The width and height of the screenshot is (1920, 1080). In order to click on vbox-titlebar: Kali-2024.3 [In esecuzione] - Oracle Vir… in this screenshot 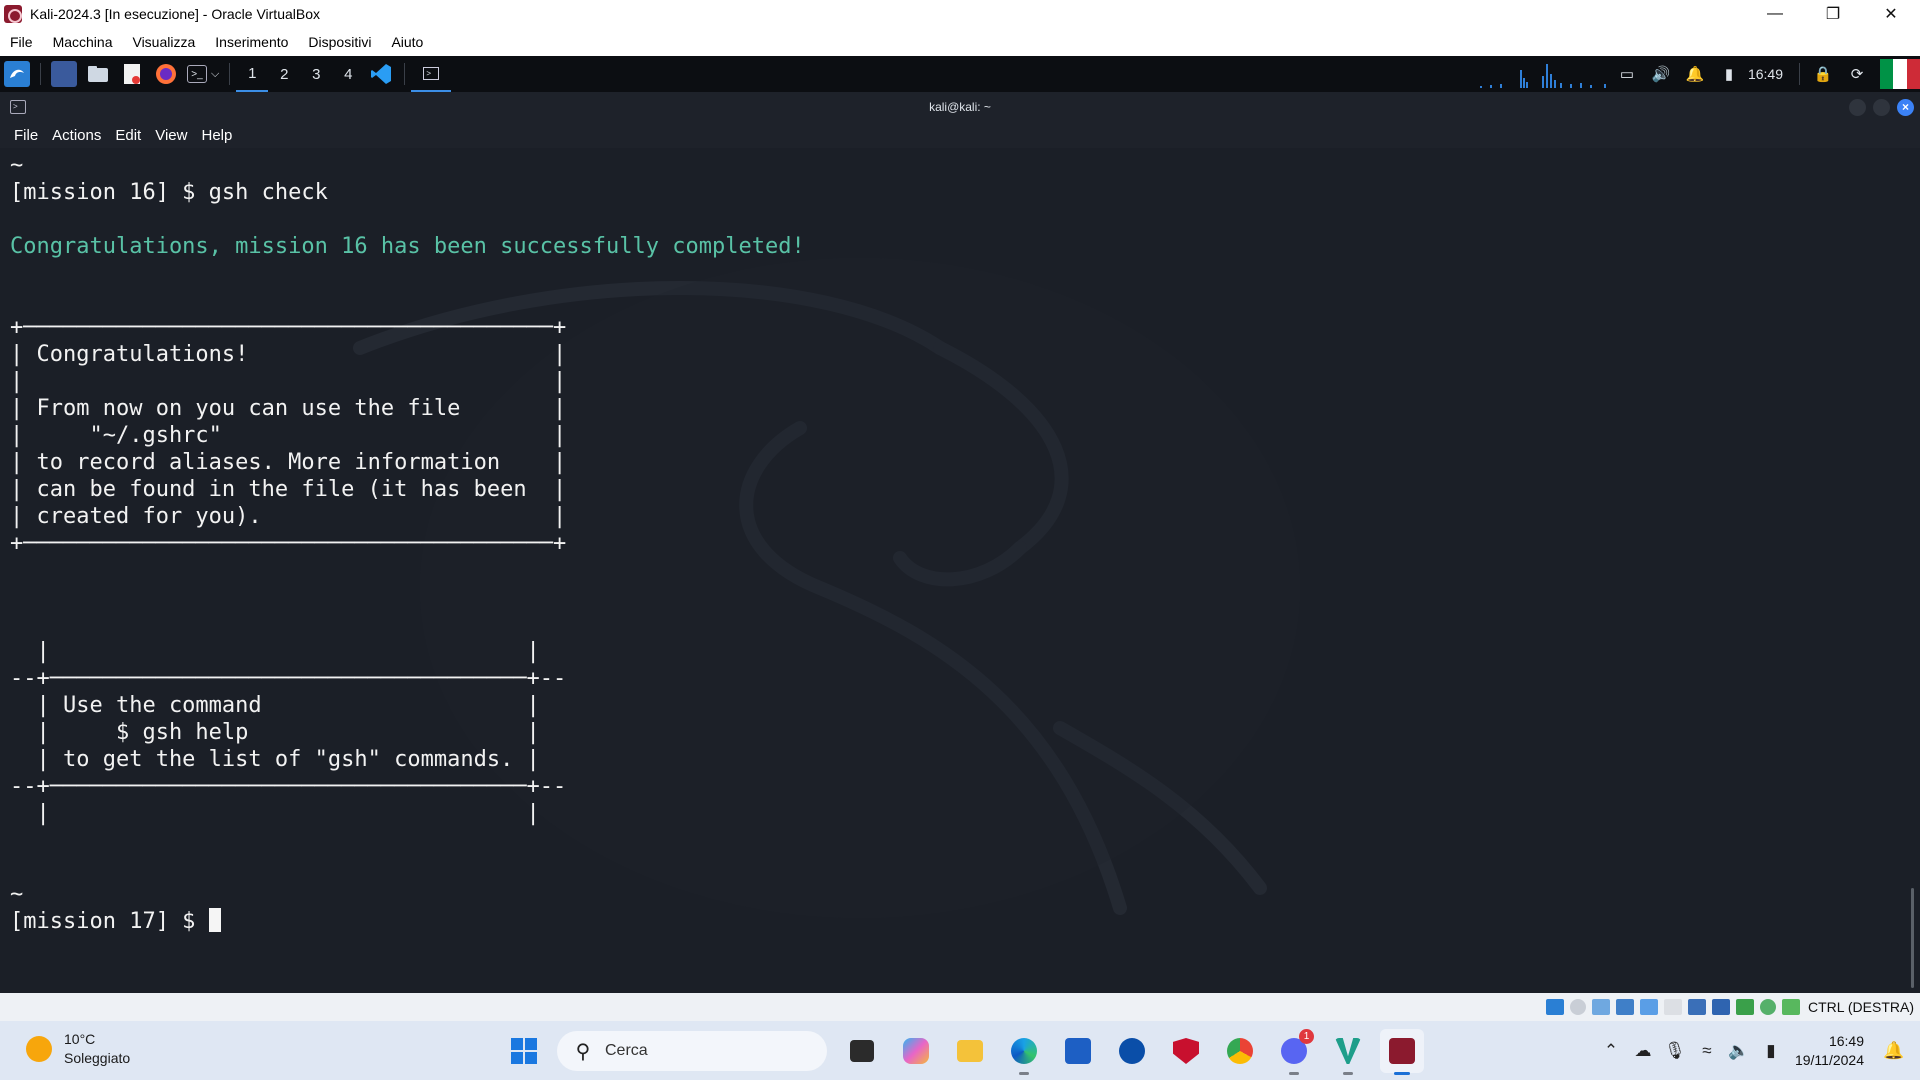, I will do `click(960, 14)`.